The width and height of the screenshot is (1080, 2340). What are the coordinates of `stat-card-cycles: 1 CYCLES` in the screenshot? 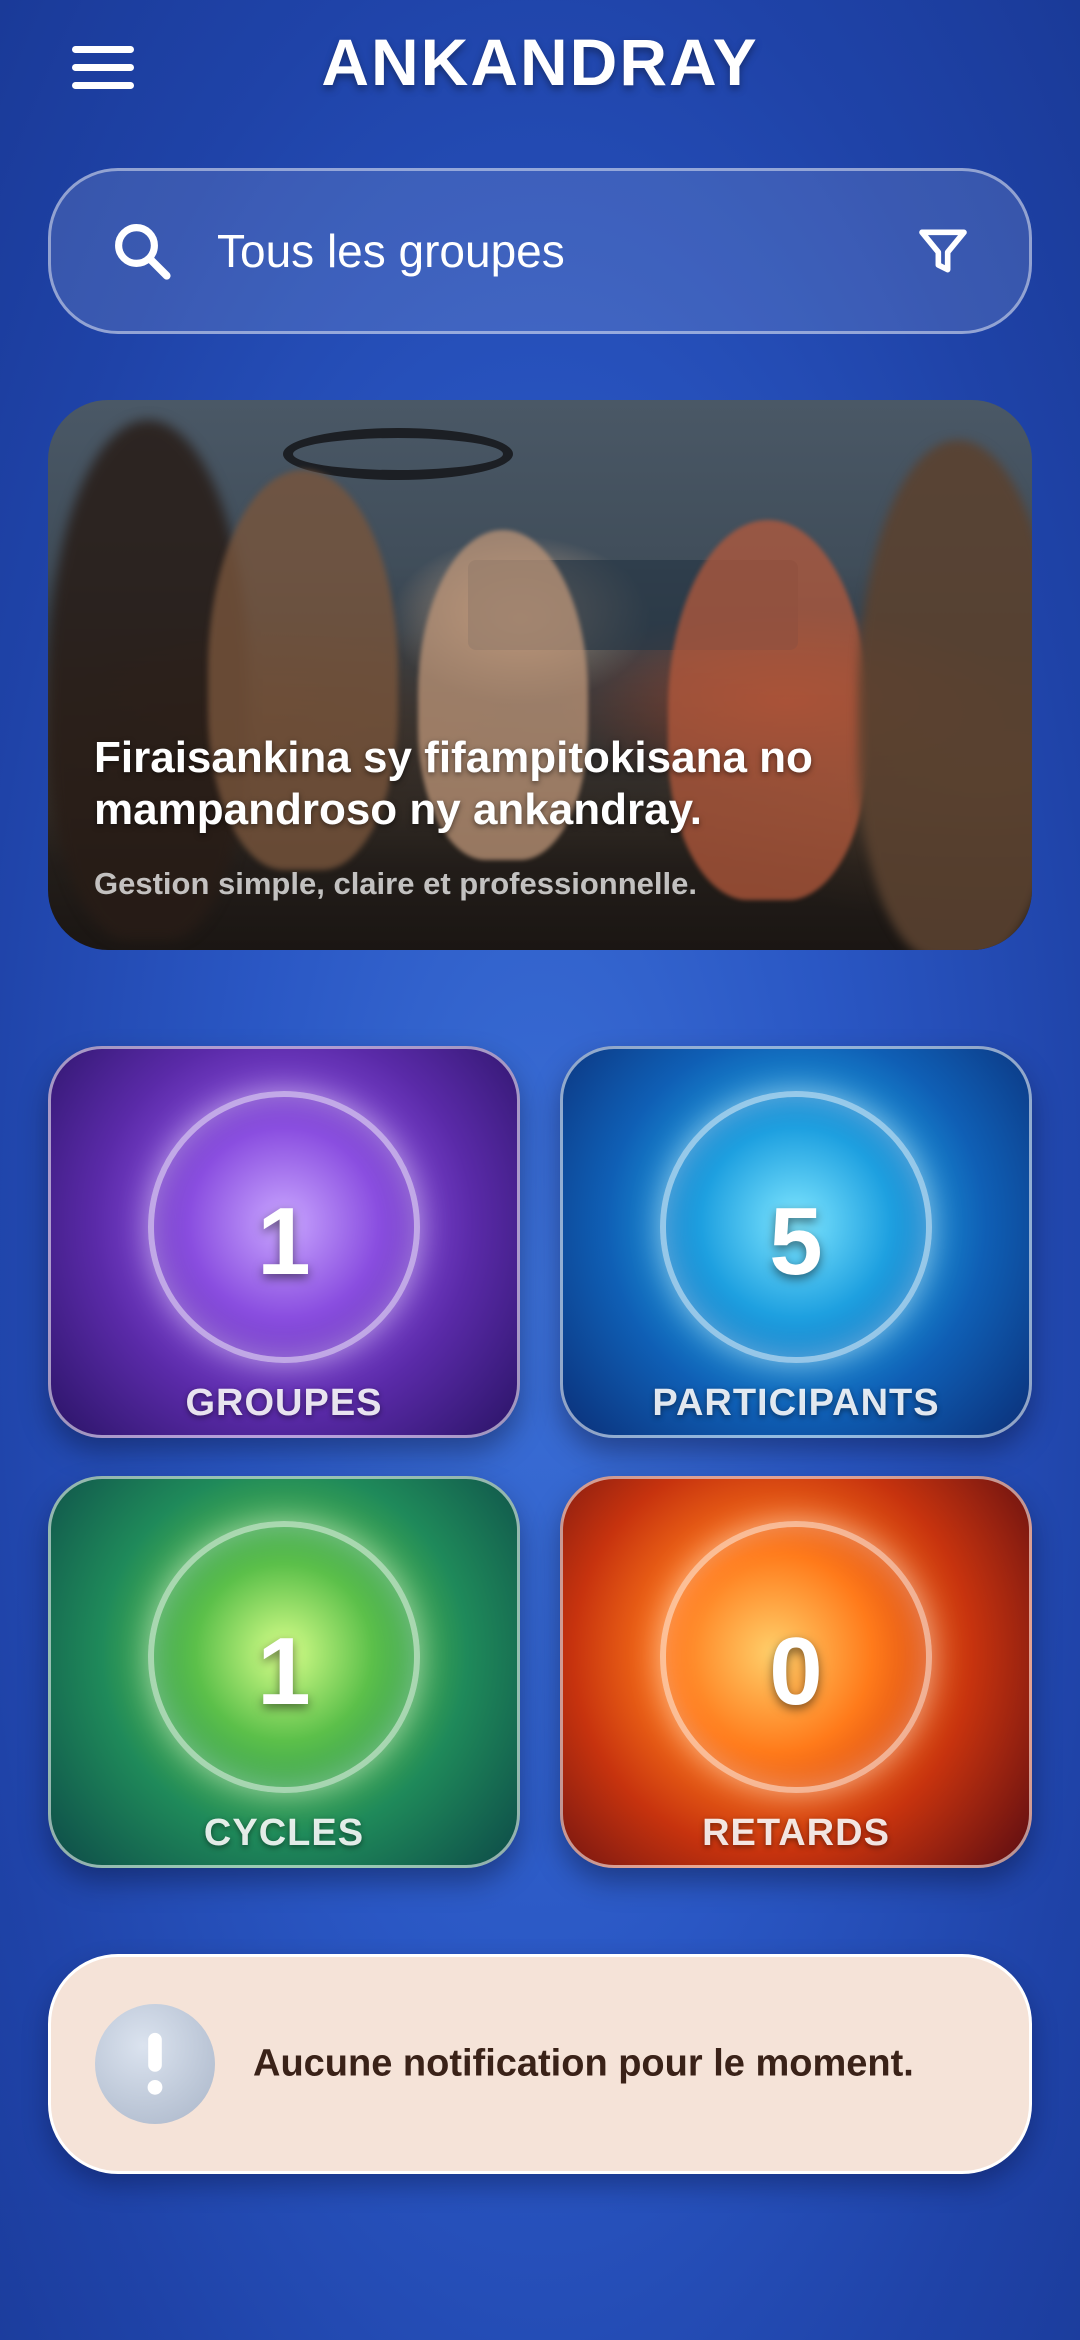 It's located at (284, 1672).